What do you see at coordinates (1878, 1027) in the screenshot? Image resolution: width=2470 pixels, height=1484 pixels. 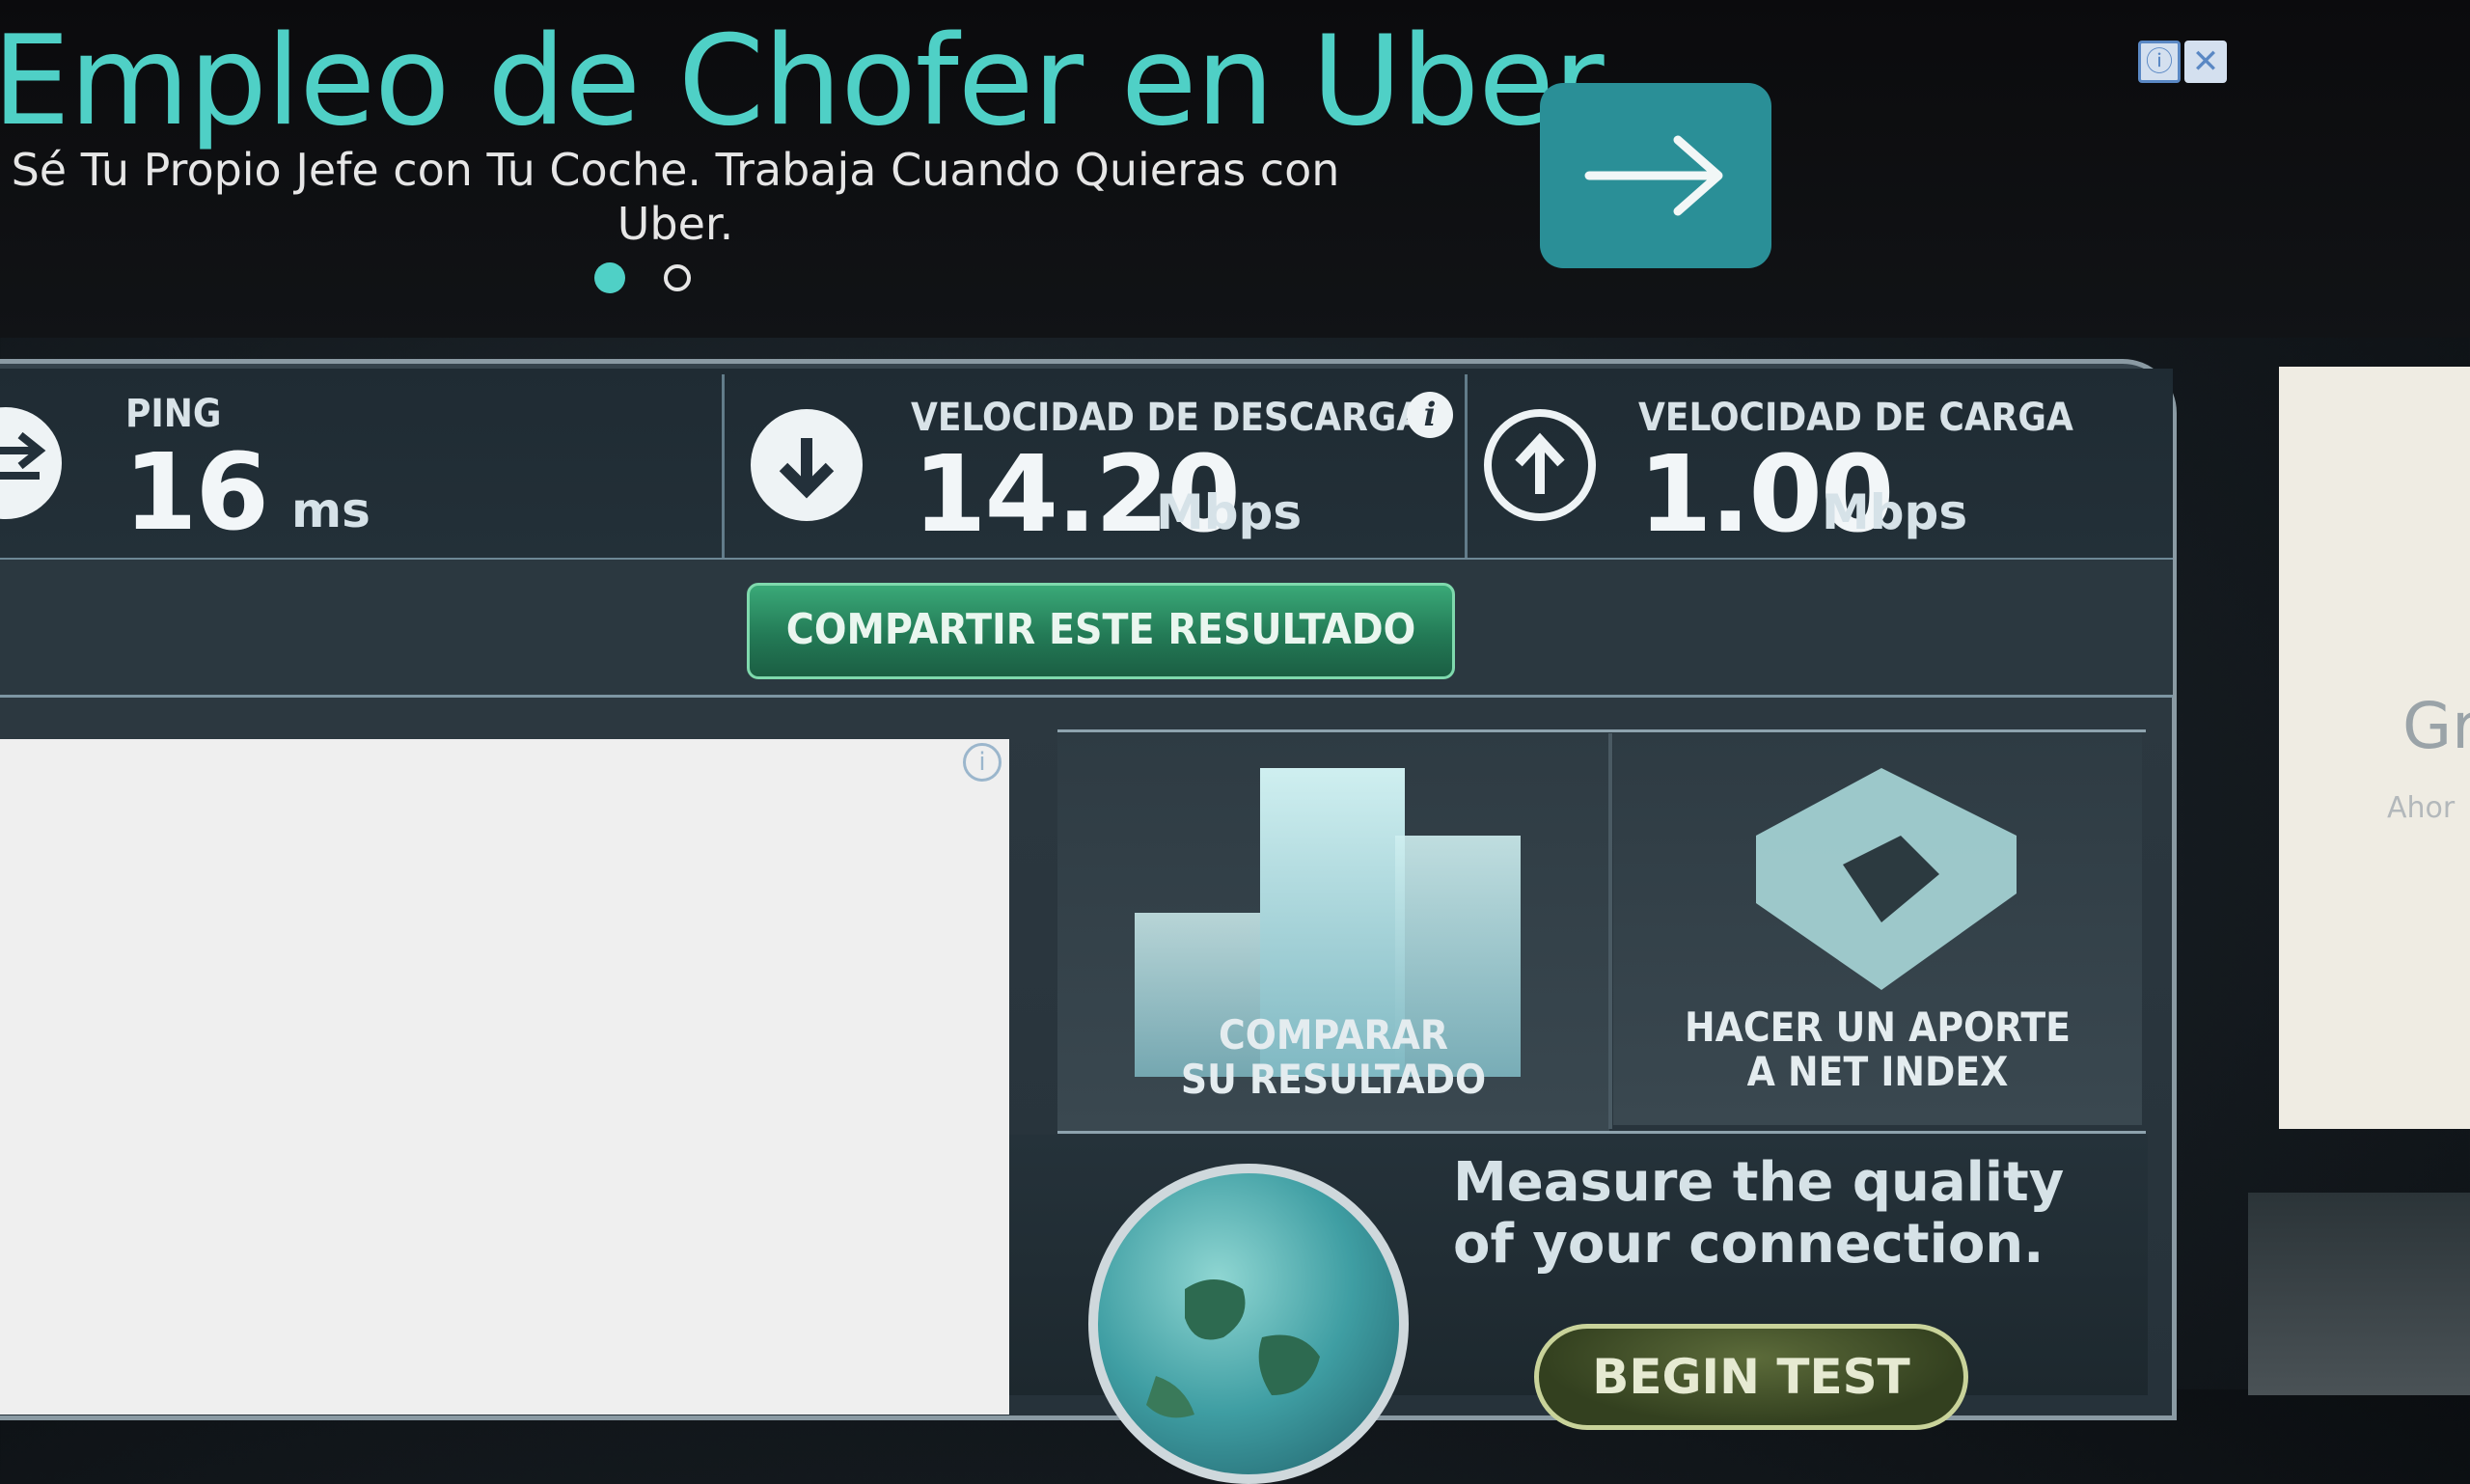 I see `contribute-label-1: HACER UN APORTE` at bounding box center [1878, 1027].